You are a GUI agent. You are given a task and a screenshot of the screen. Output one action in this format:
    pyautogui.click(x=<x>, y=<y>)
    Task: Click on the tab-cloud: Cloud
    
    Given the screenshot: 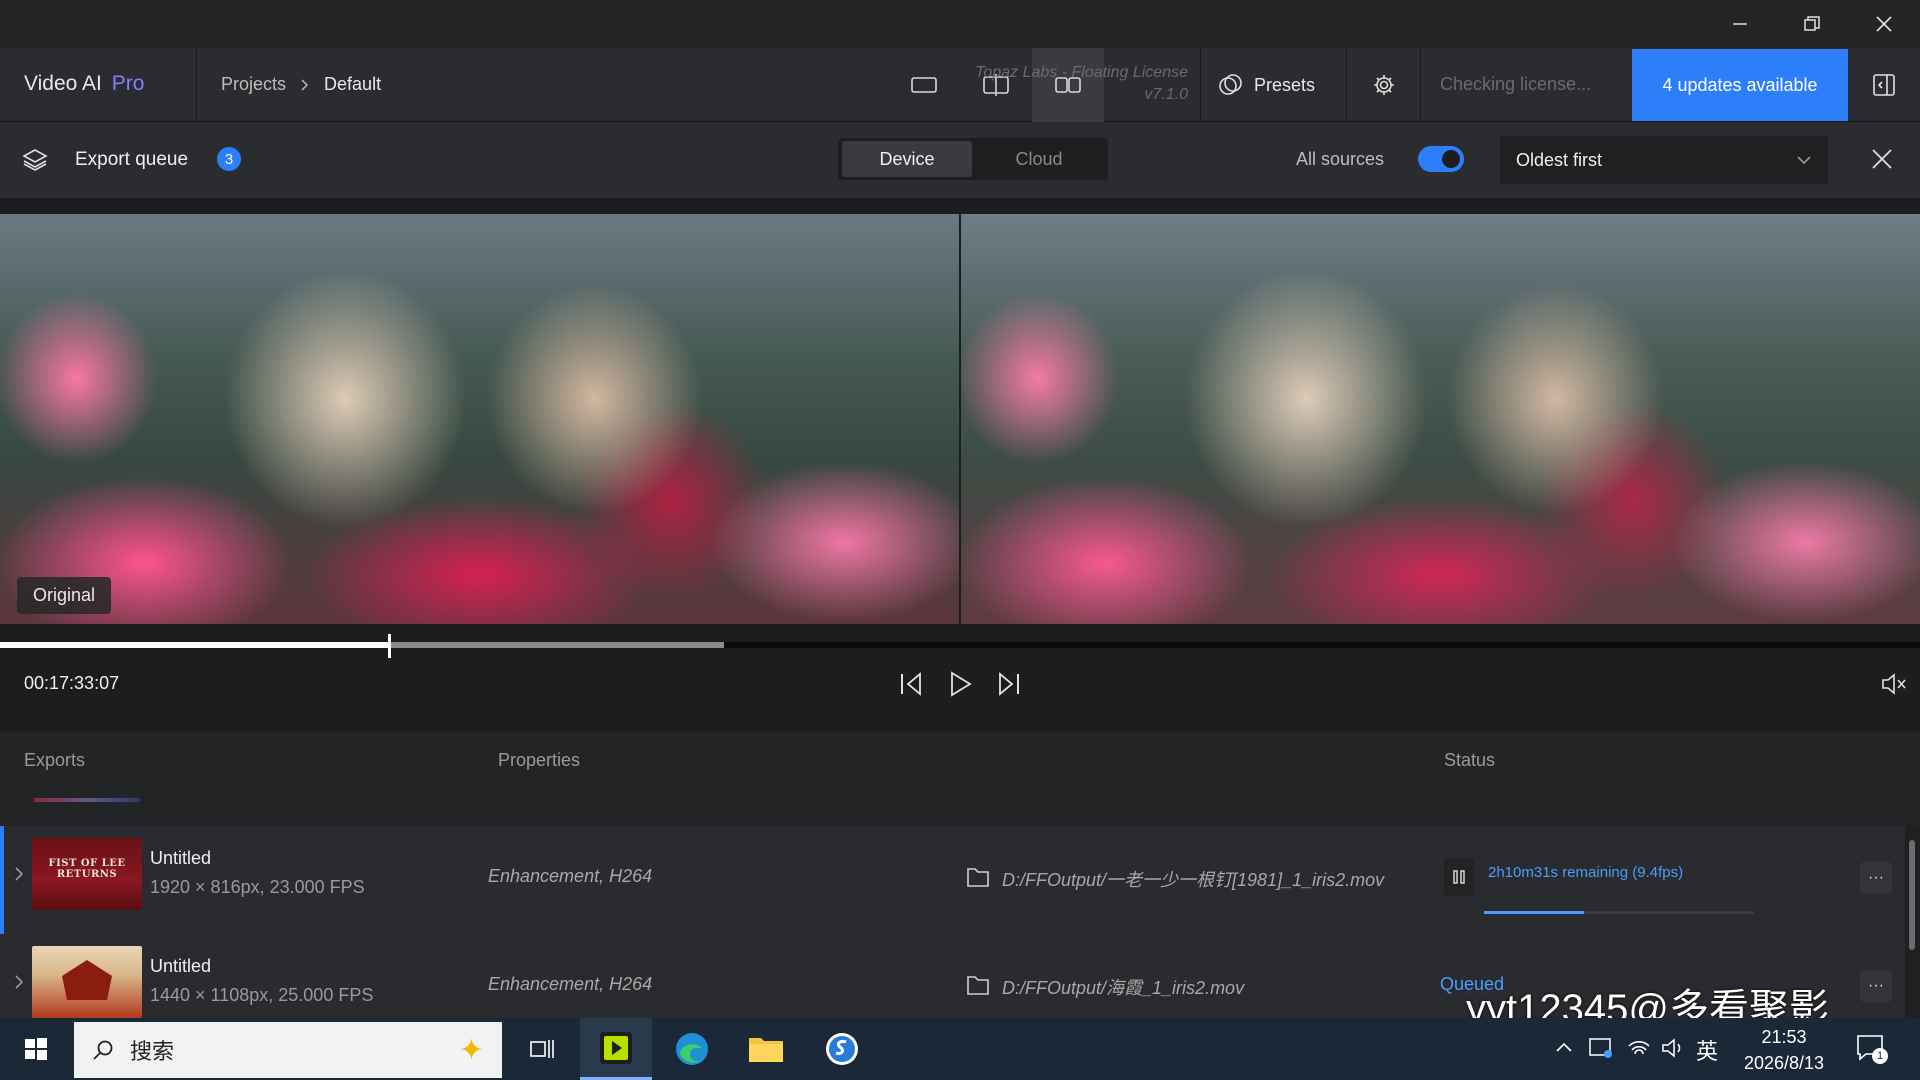 What is the action you would take?
    pyautogui.click(x=1039, y=159)
    